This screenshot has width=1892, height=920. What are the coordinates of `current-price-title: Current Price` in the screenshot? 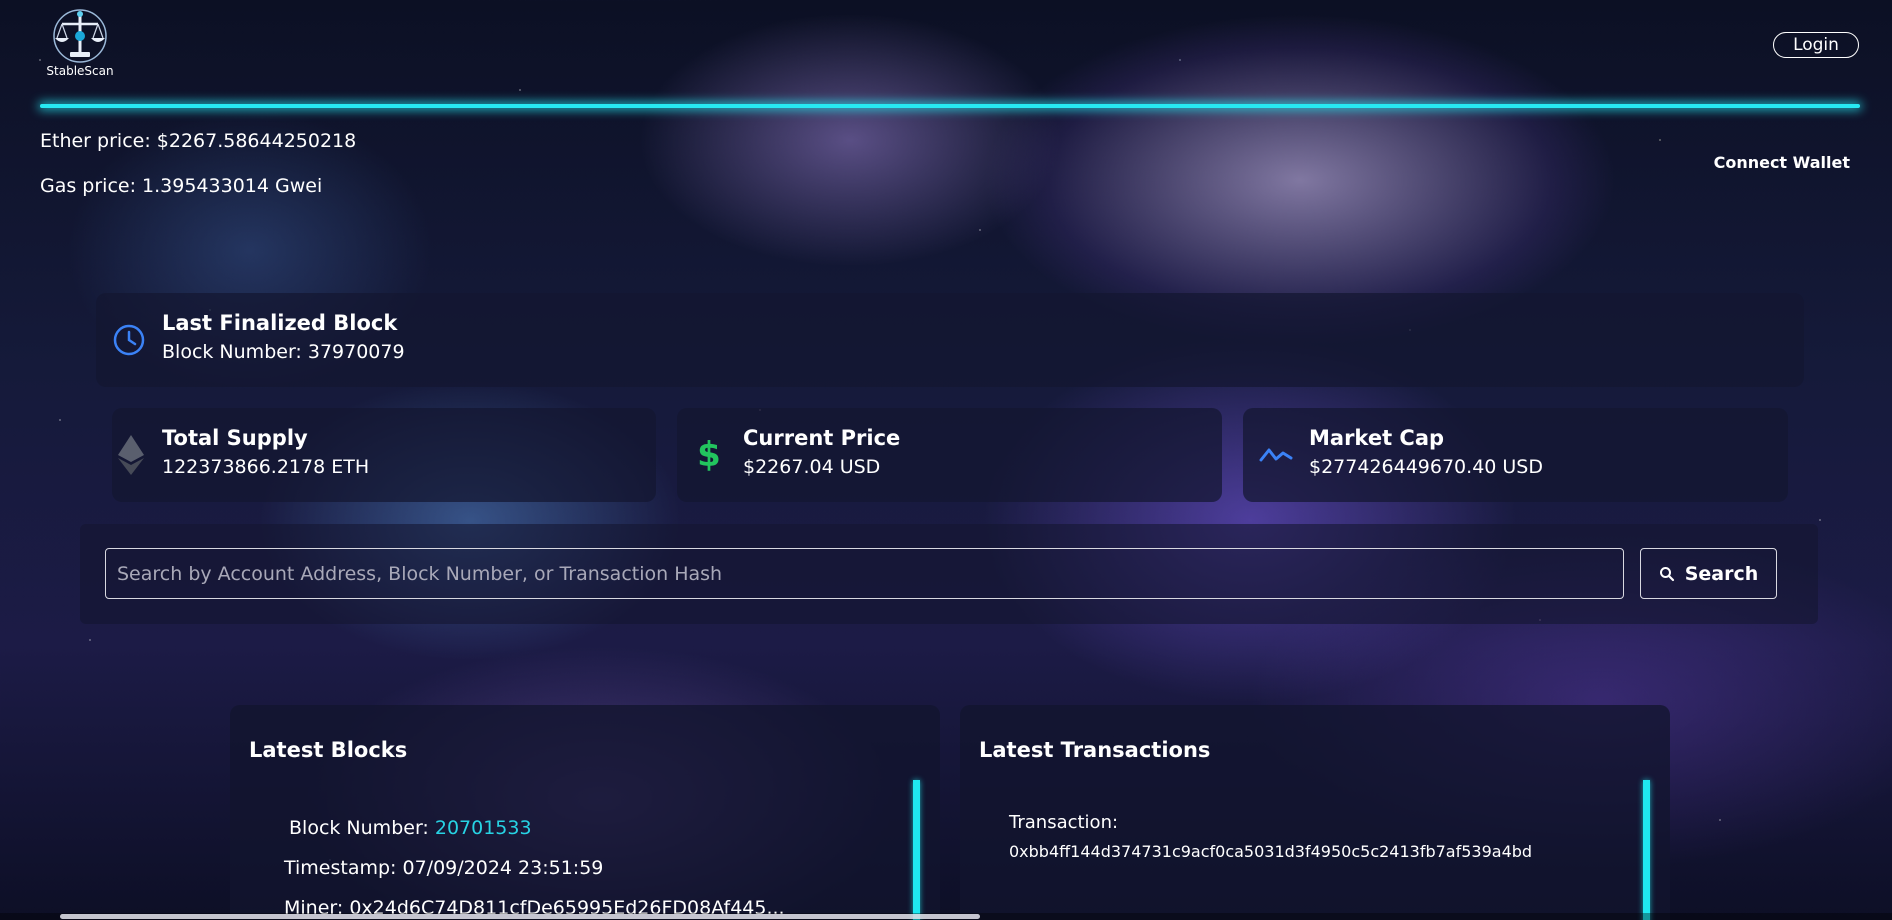 It's located at (822, 438).